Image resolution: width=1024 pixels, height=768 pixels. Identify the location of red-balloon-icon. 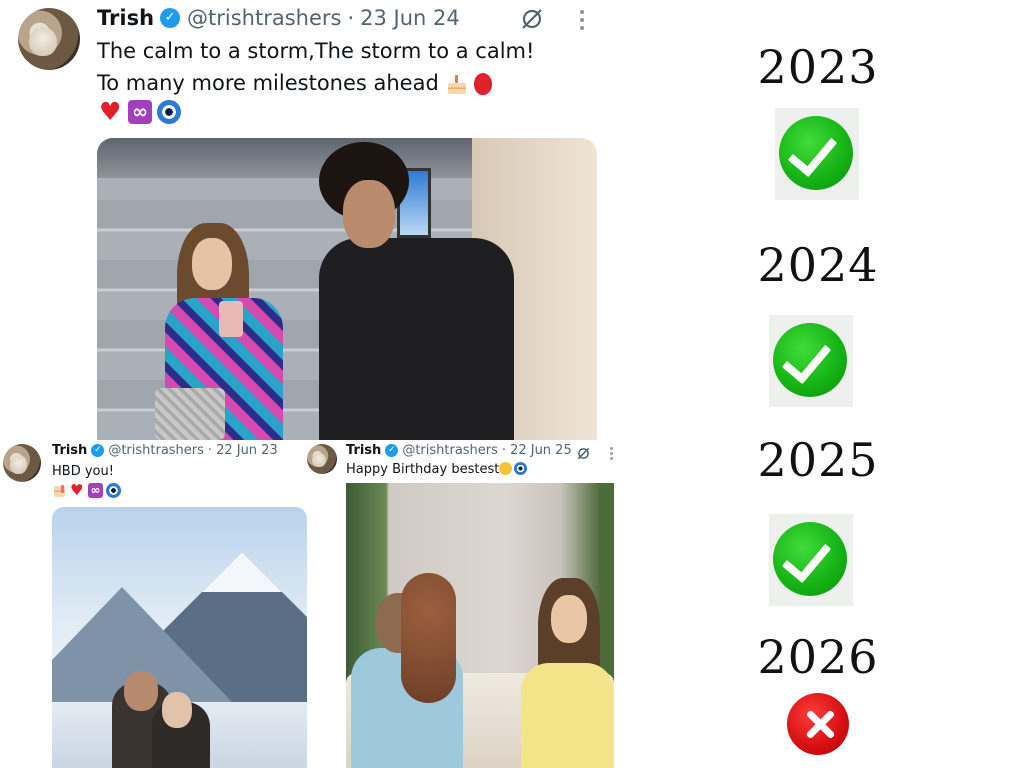
(482, 84).